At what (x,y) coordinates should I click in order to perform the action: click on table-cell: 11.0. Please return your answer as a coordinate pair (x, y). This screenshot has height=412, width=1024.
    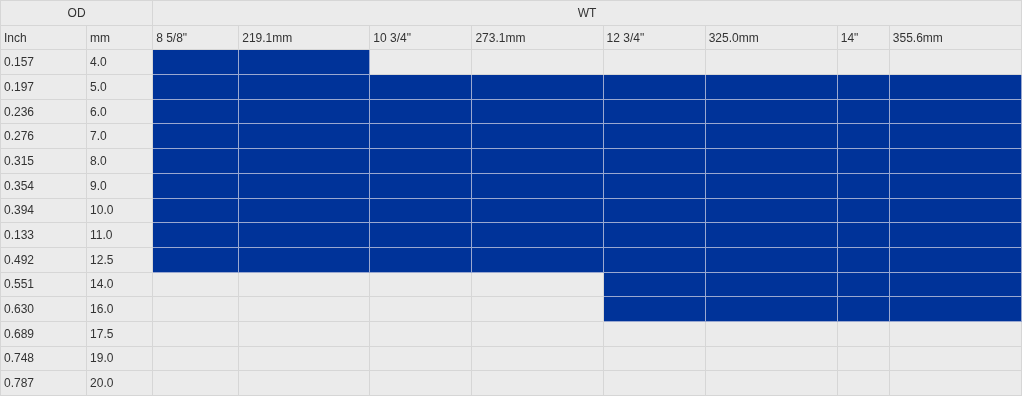
    Looking at the image, I should click on (119, 235).